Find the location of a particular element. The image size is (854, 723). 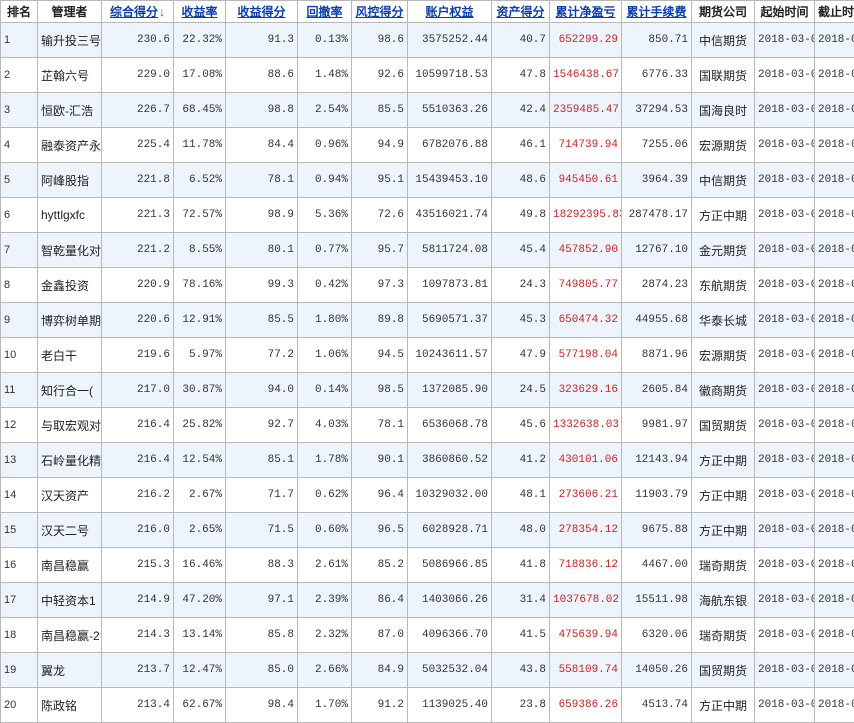

manager-name-cell: 恒欧-汇浩 is located at coordinates (70, 110).